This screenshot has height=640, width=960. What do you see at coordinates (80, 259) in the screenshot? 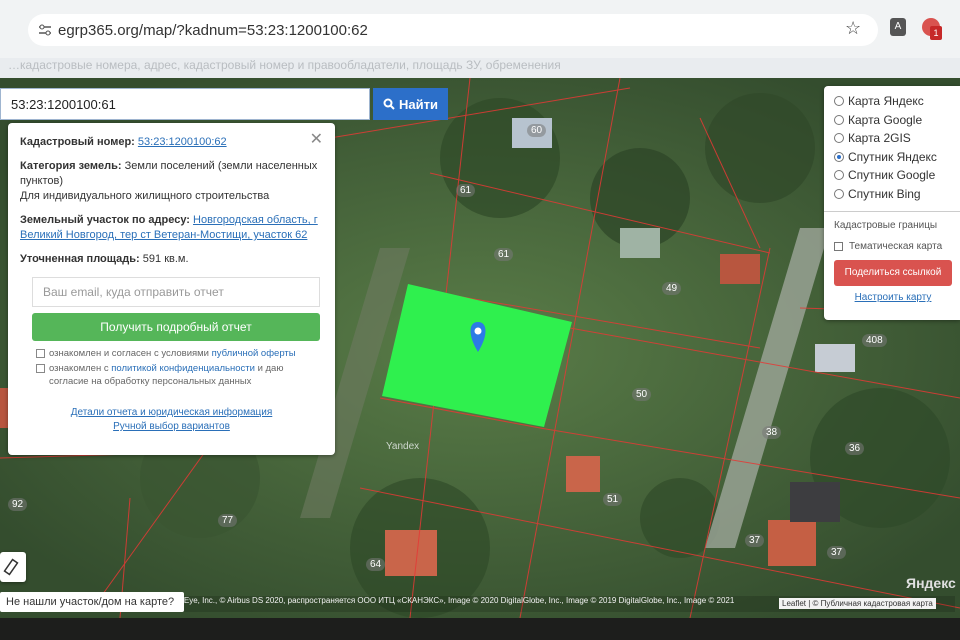
I see `area-label: Уточненная площадь:` at bounding box center [80, 259].